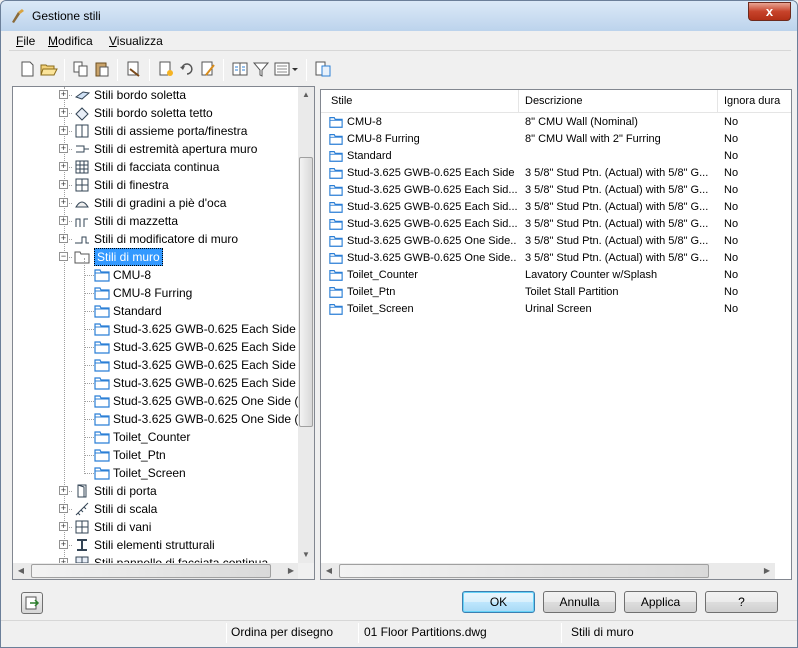 The image size is (798, 648). Describe the element at coordinates (187, 69) in the screenshot. I see `set-from-icon` at that location.